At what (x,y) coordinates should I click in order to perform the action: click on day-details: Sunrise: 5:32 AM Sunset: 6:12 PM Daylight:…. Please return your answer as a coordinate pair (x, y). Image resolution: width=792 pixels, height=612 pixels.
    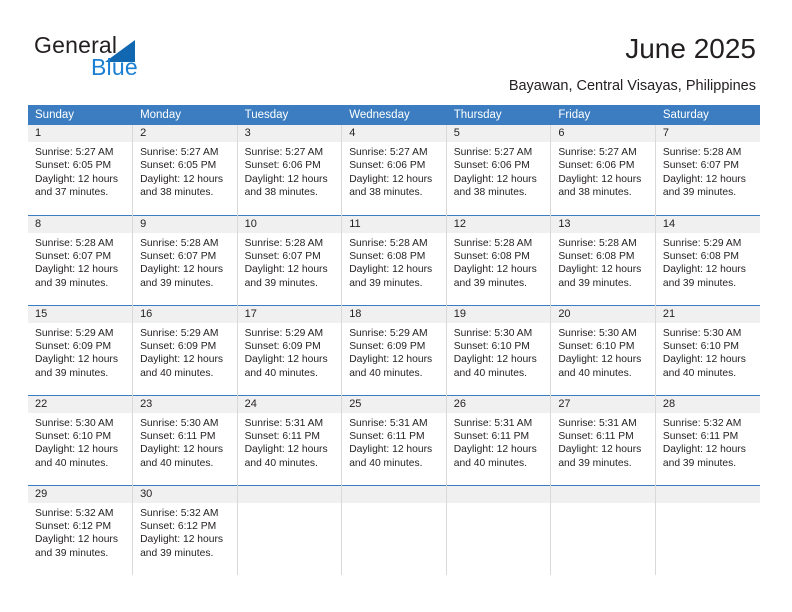
    Looking at the image, I should click on (184, 532).